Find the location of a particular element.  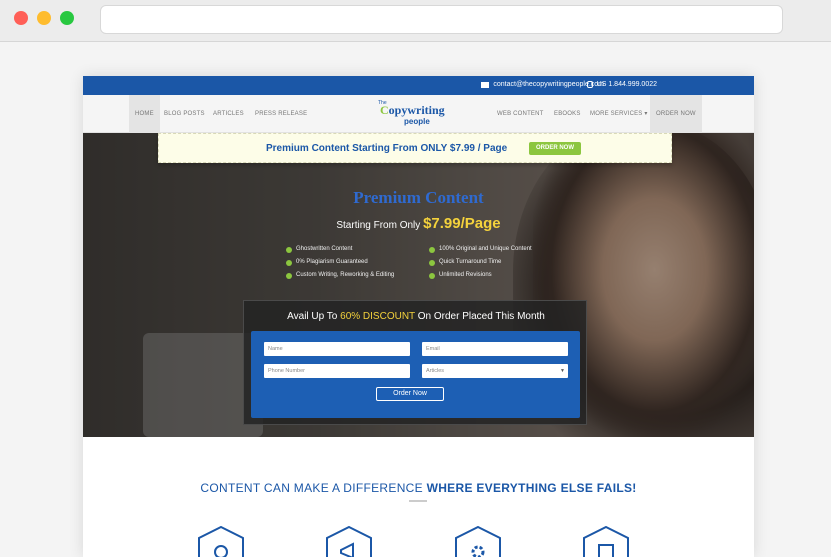

feature-label: Ghostwritten Content is located at coordinates (324, 249).